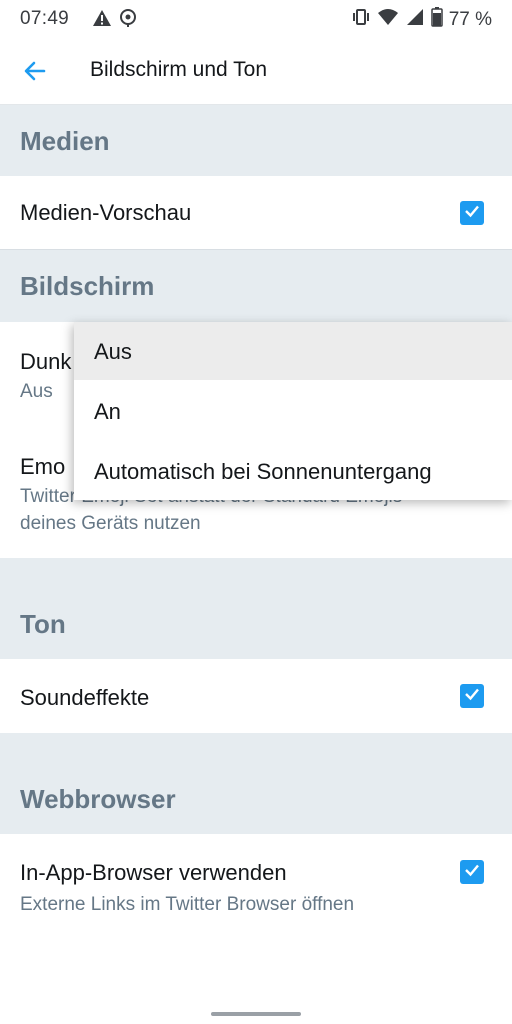 This screenshot has height=1024, width=512. Describe the element at coordinates (110, 523) in the screenshot. I see `setting-description-line2: deines Geräts nutzen` at that location.